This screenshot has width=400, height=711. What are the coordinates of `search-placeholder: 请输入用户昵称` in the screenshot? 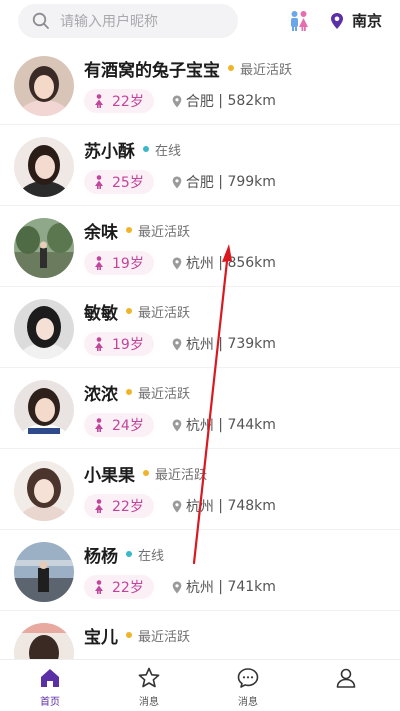 It's located at (109, 22).